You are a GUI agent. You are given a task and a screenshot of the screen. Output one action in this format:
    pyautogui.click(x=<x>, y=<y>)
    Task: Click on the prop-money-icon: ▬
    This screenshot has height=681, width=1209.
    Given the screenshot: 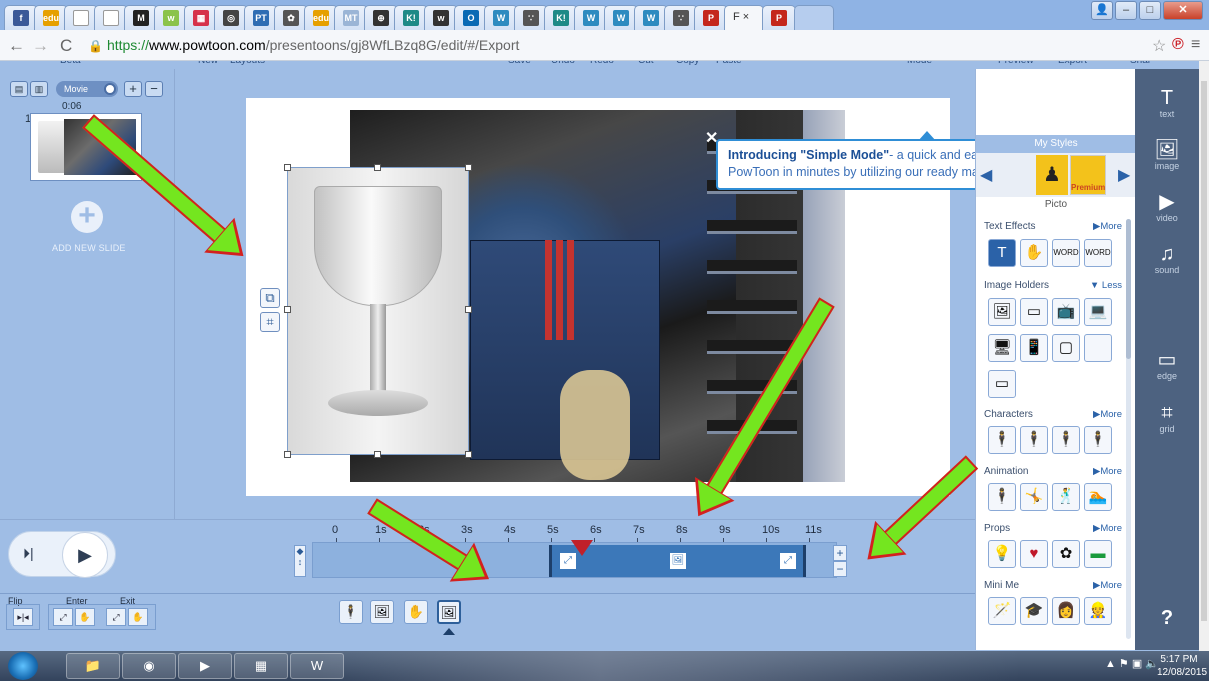 What is the action you would take?
    pyautogui.click(x=1098, y=554)
    